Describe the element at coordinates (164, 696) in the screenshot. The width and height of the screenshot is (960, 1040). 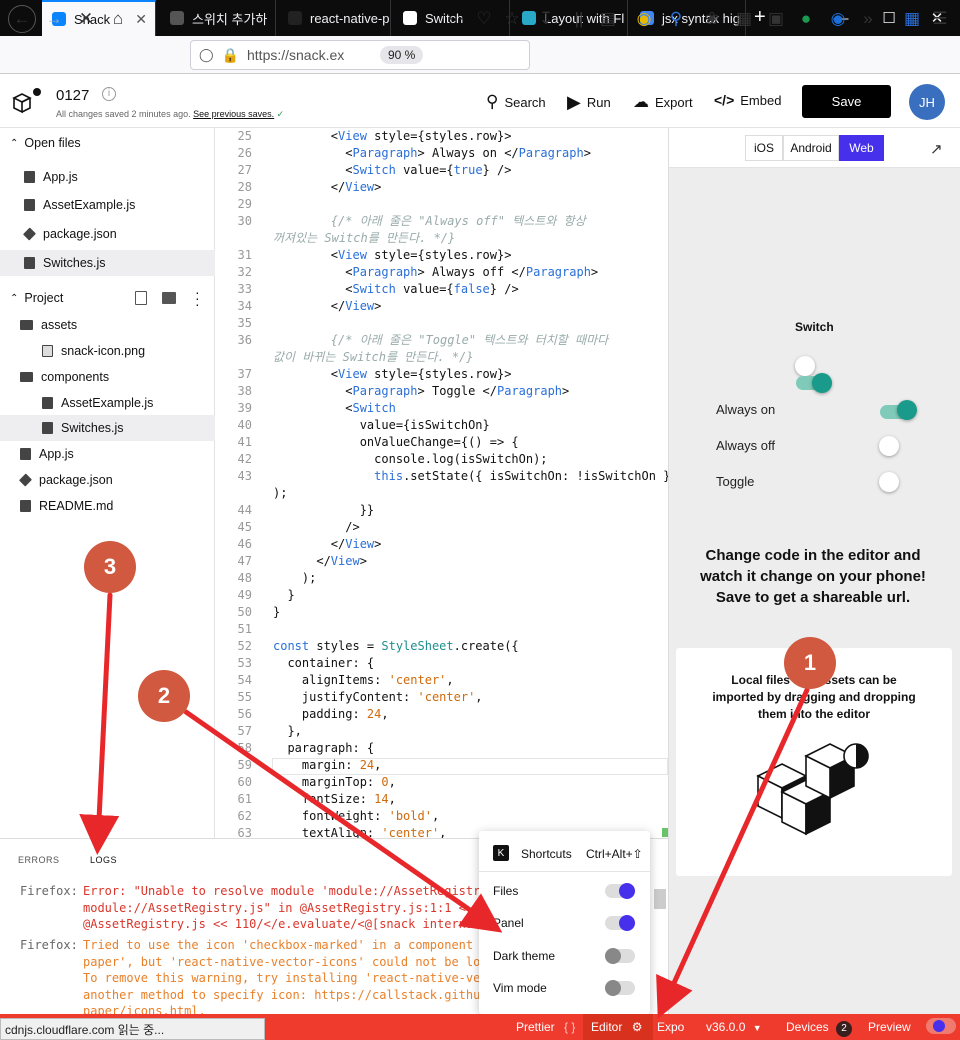
I see `annotation-badge-2: 2` at that location.